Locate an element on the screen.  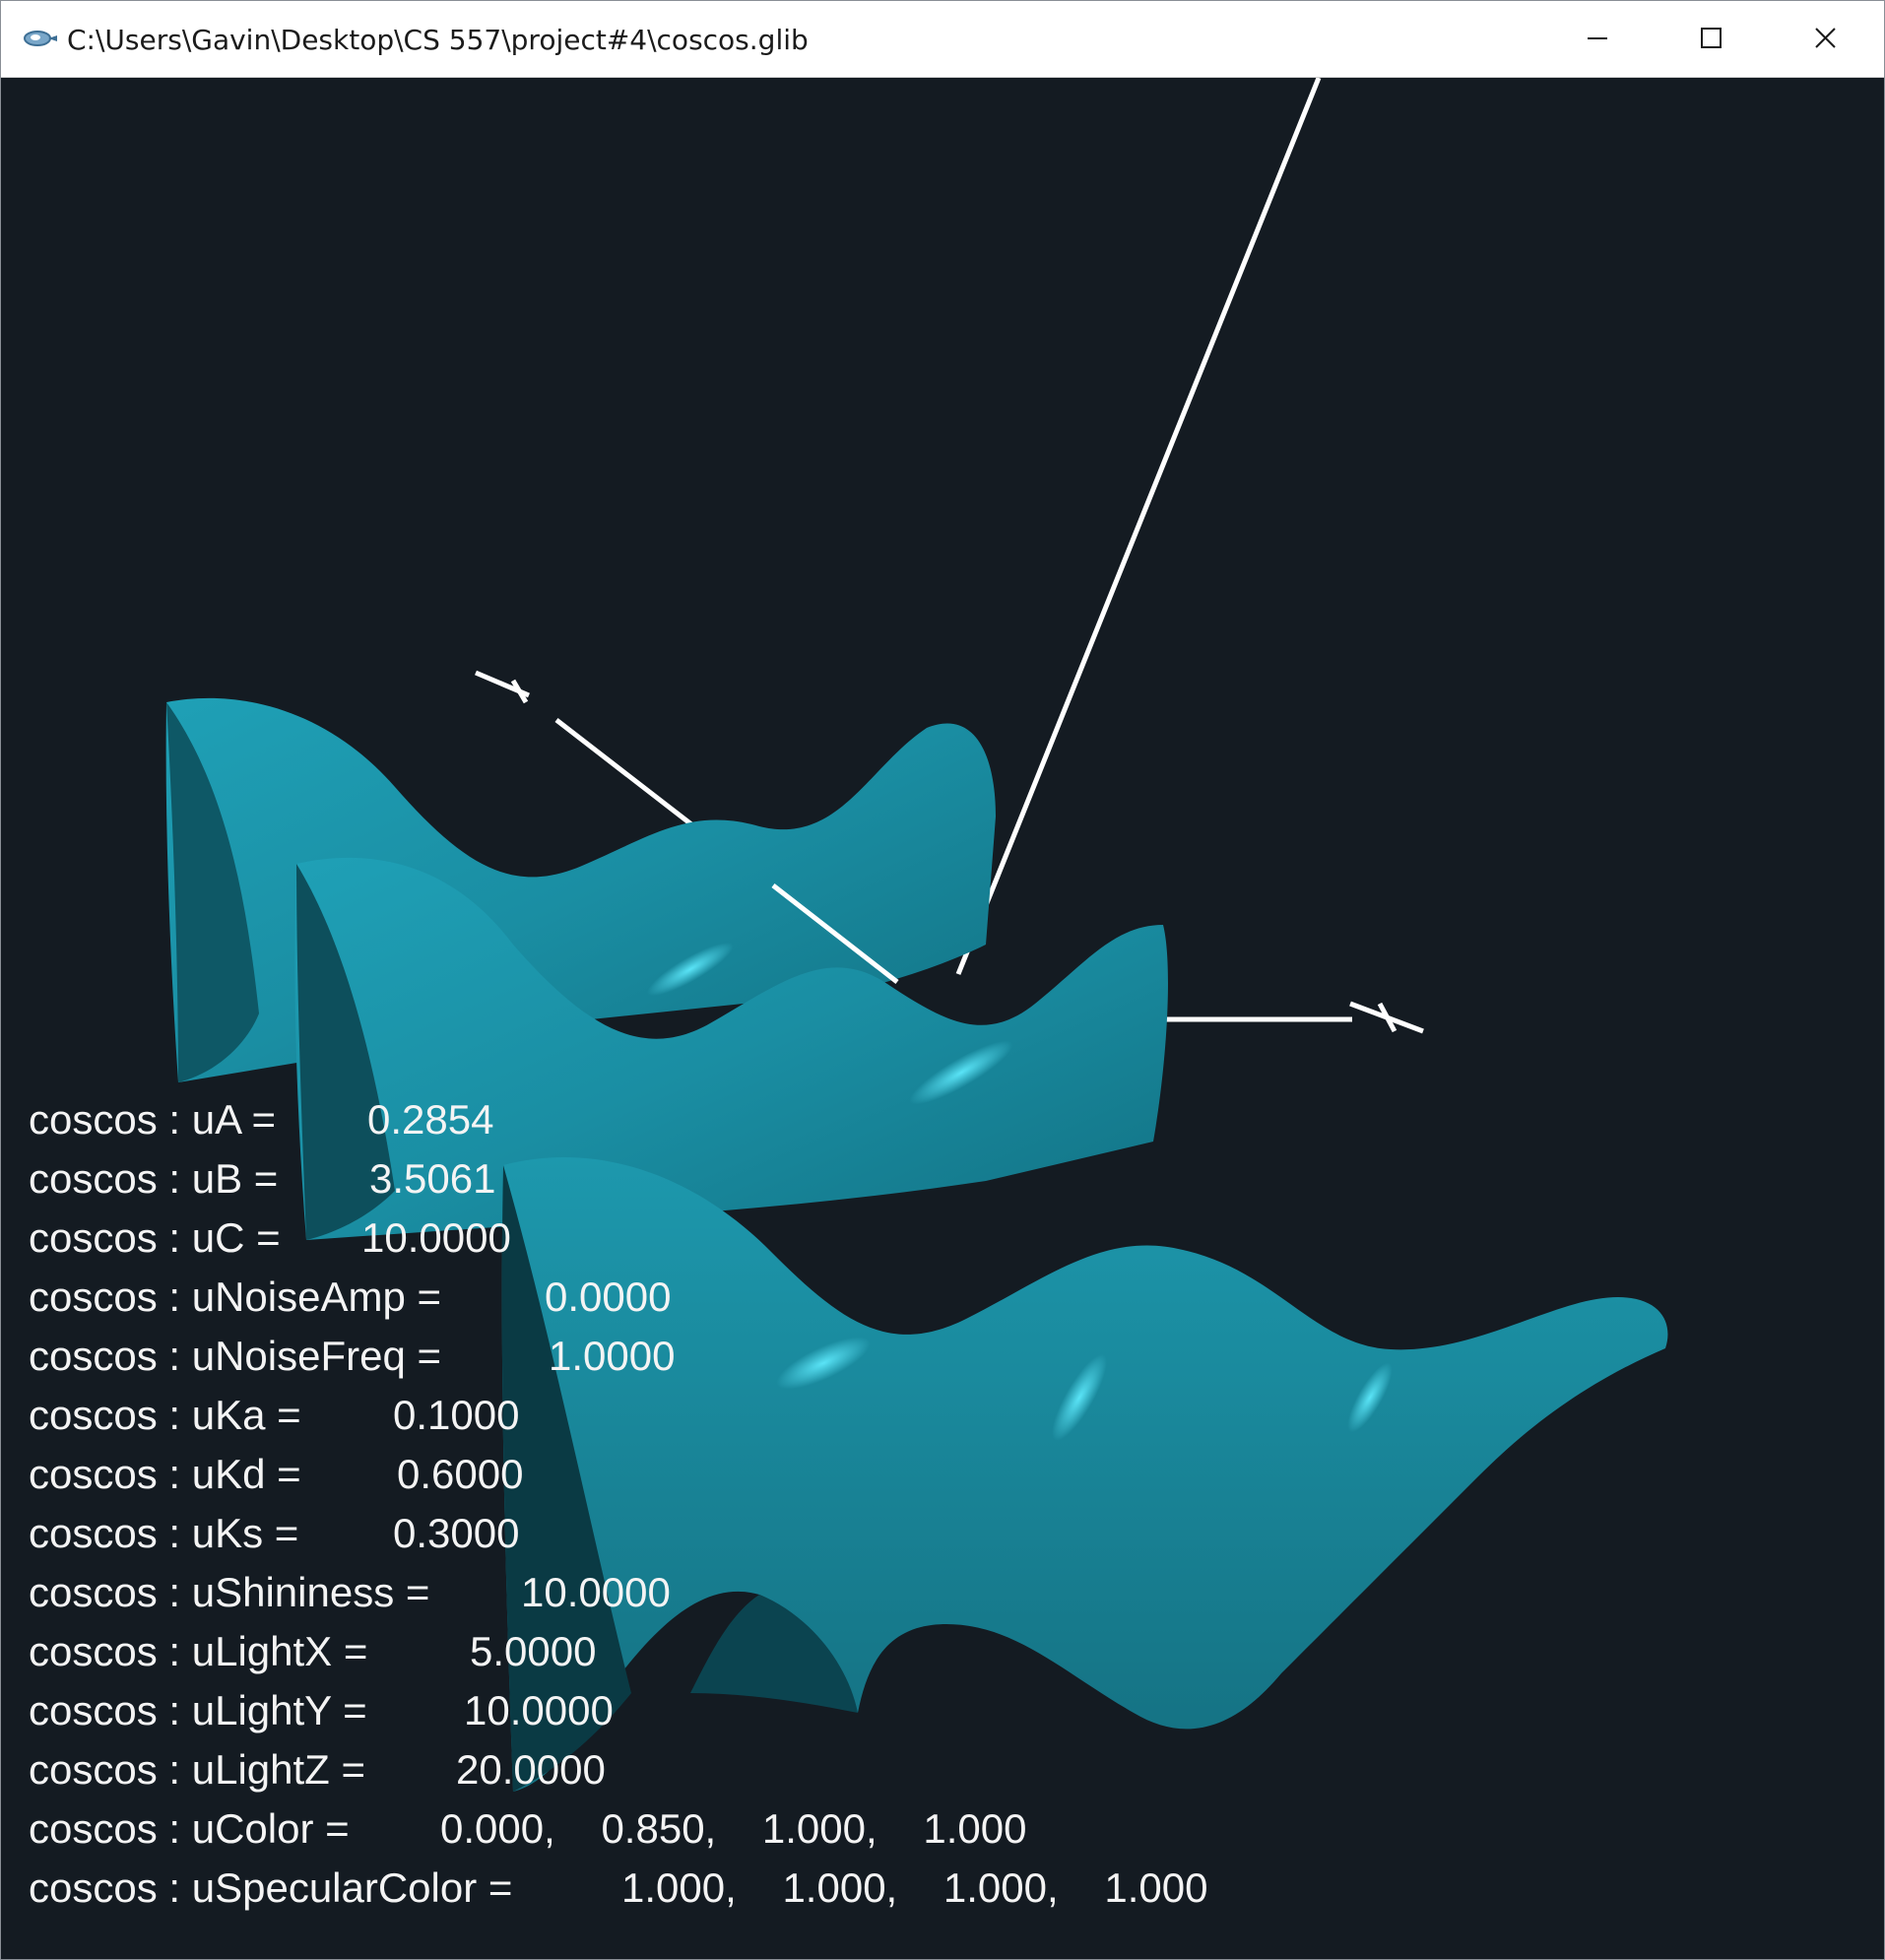
param-row-uC: coscos : uC = 10.0000 is located at coordinates (718, 1238).